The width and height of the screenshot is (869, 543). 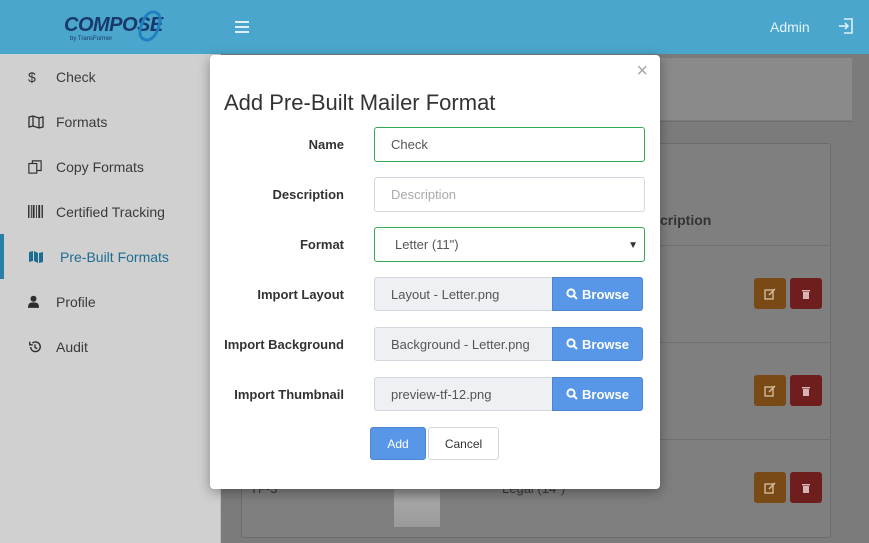 I want to click on description-input, so click(x=509, y=194).